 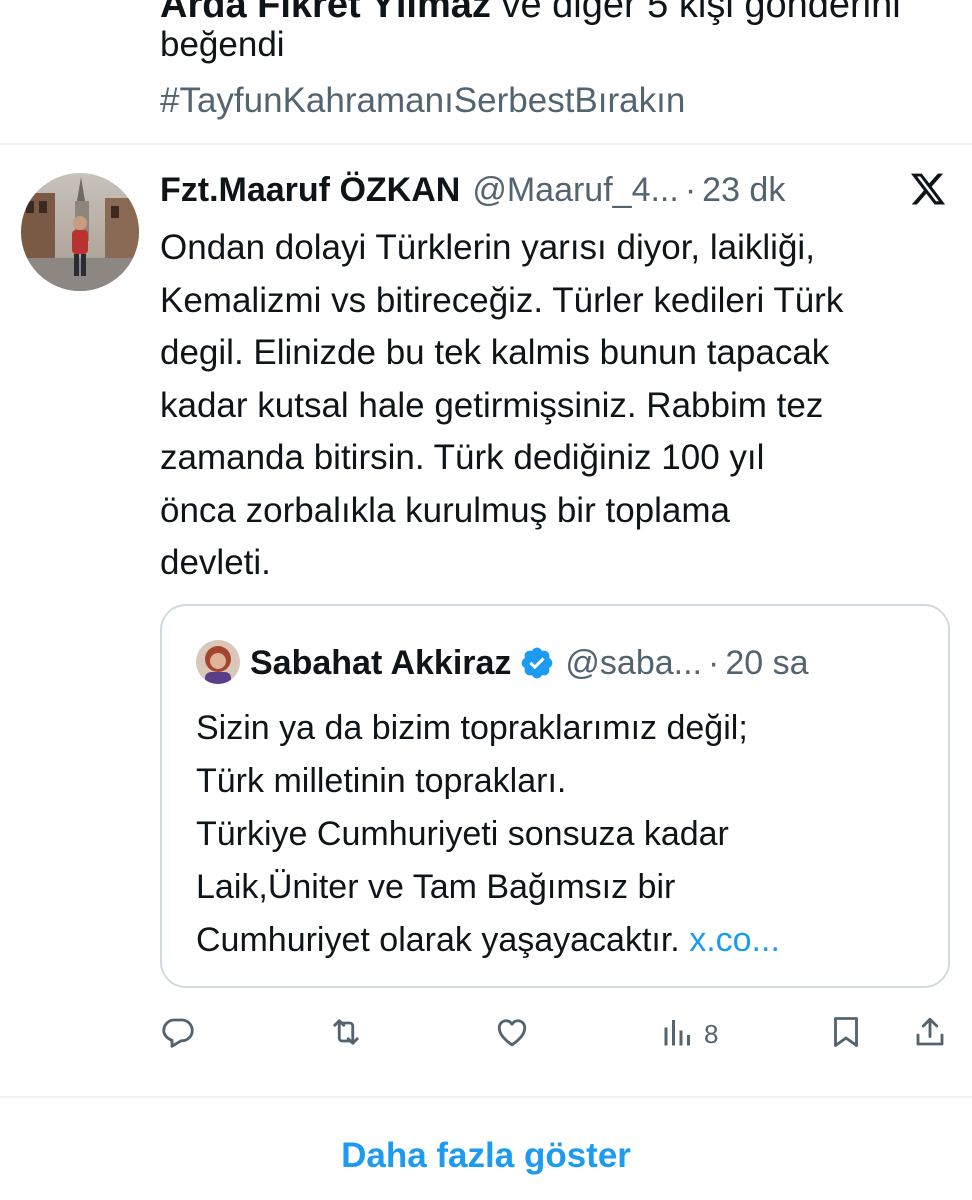 I want to click on x-logo-icon, so click(x=928, y=189).